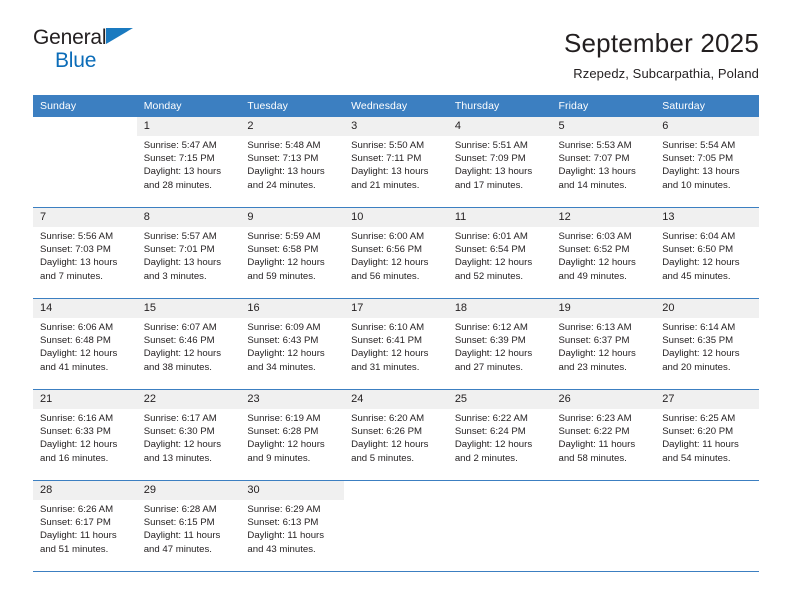 This screenshot has height=612, width=792. Describe the element at coordinates (707, 217) in the screenshot. I see `day-number: 13` at that location.